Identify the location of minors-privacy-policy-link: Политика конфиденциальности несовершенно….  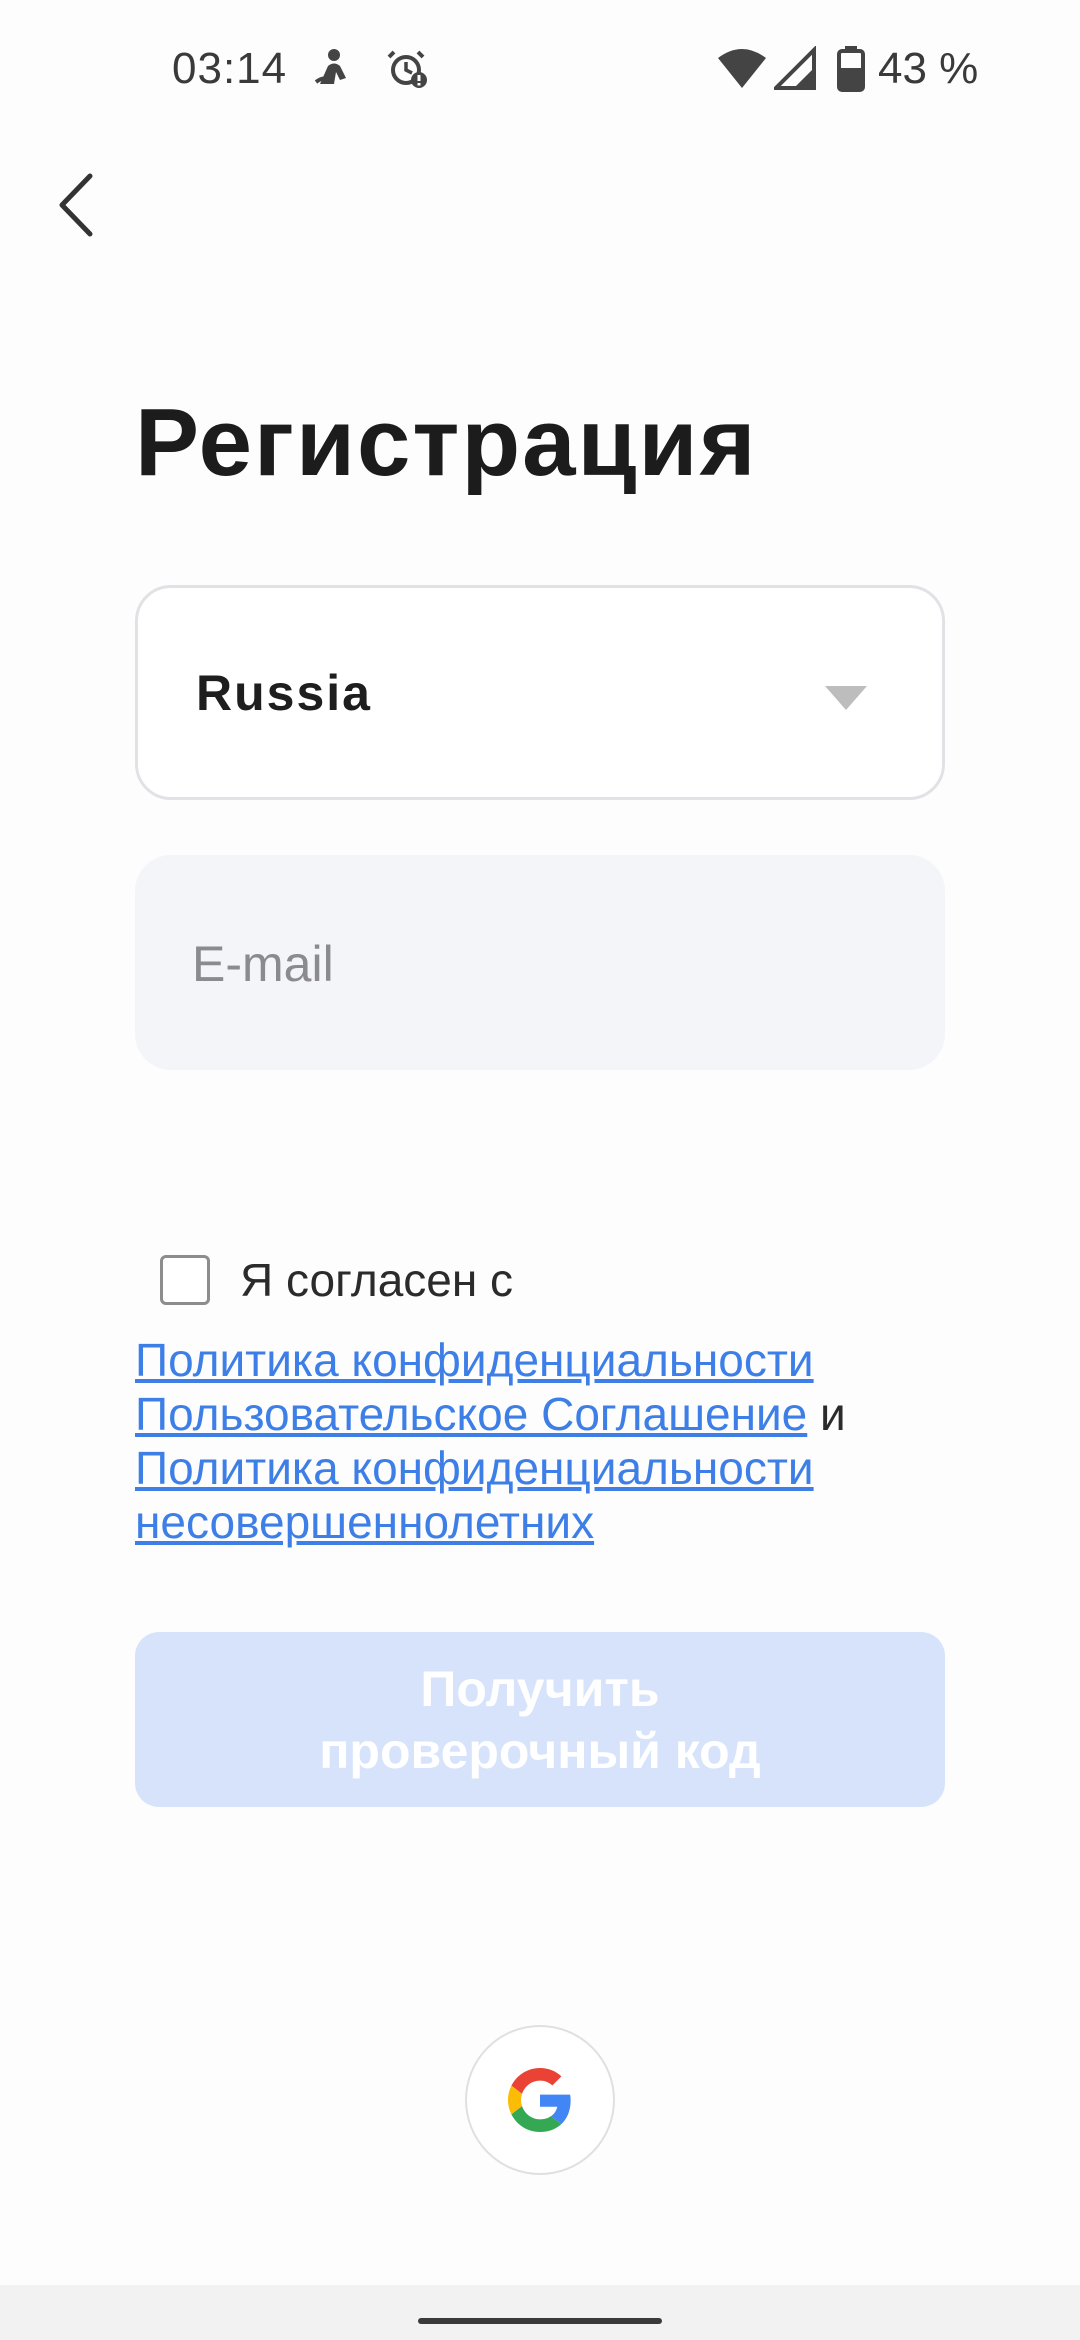
(474, 1495).